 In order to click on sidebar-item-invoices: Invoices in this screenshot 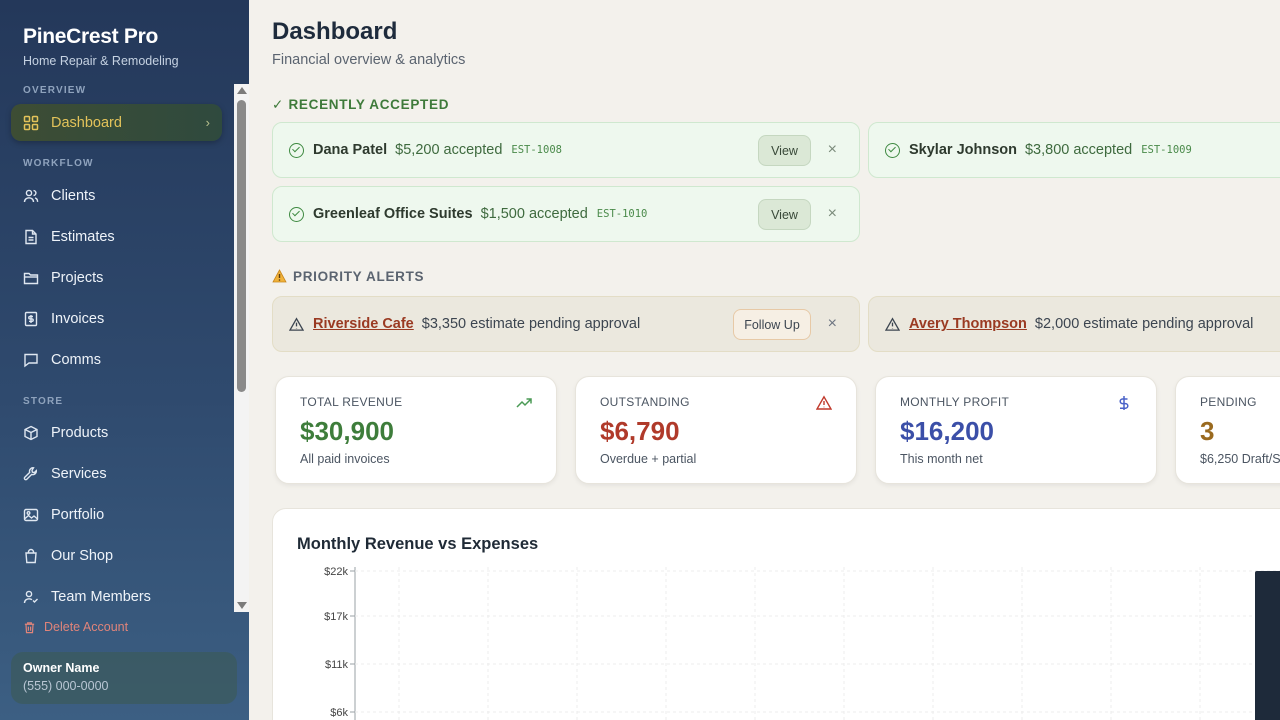, I will do `click(116, 318)`.